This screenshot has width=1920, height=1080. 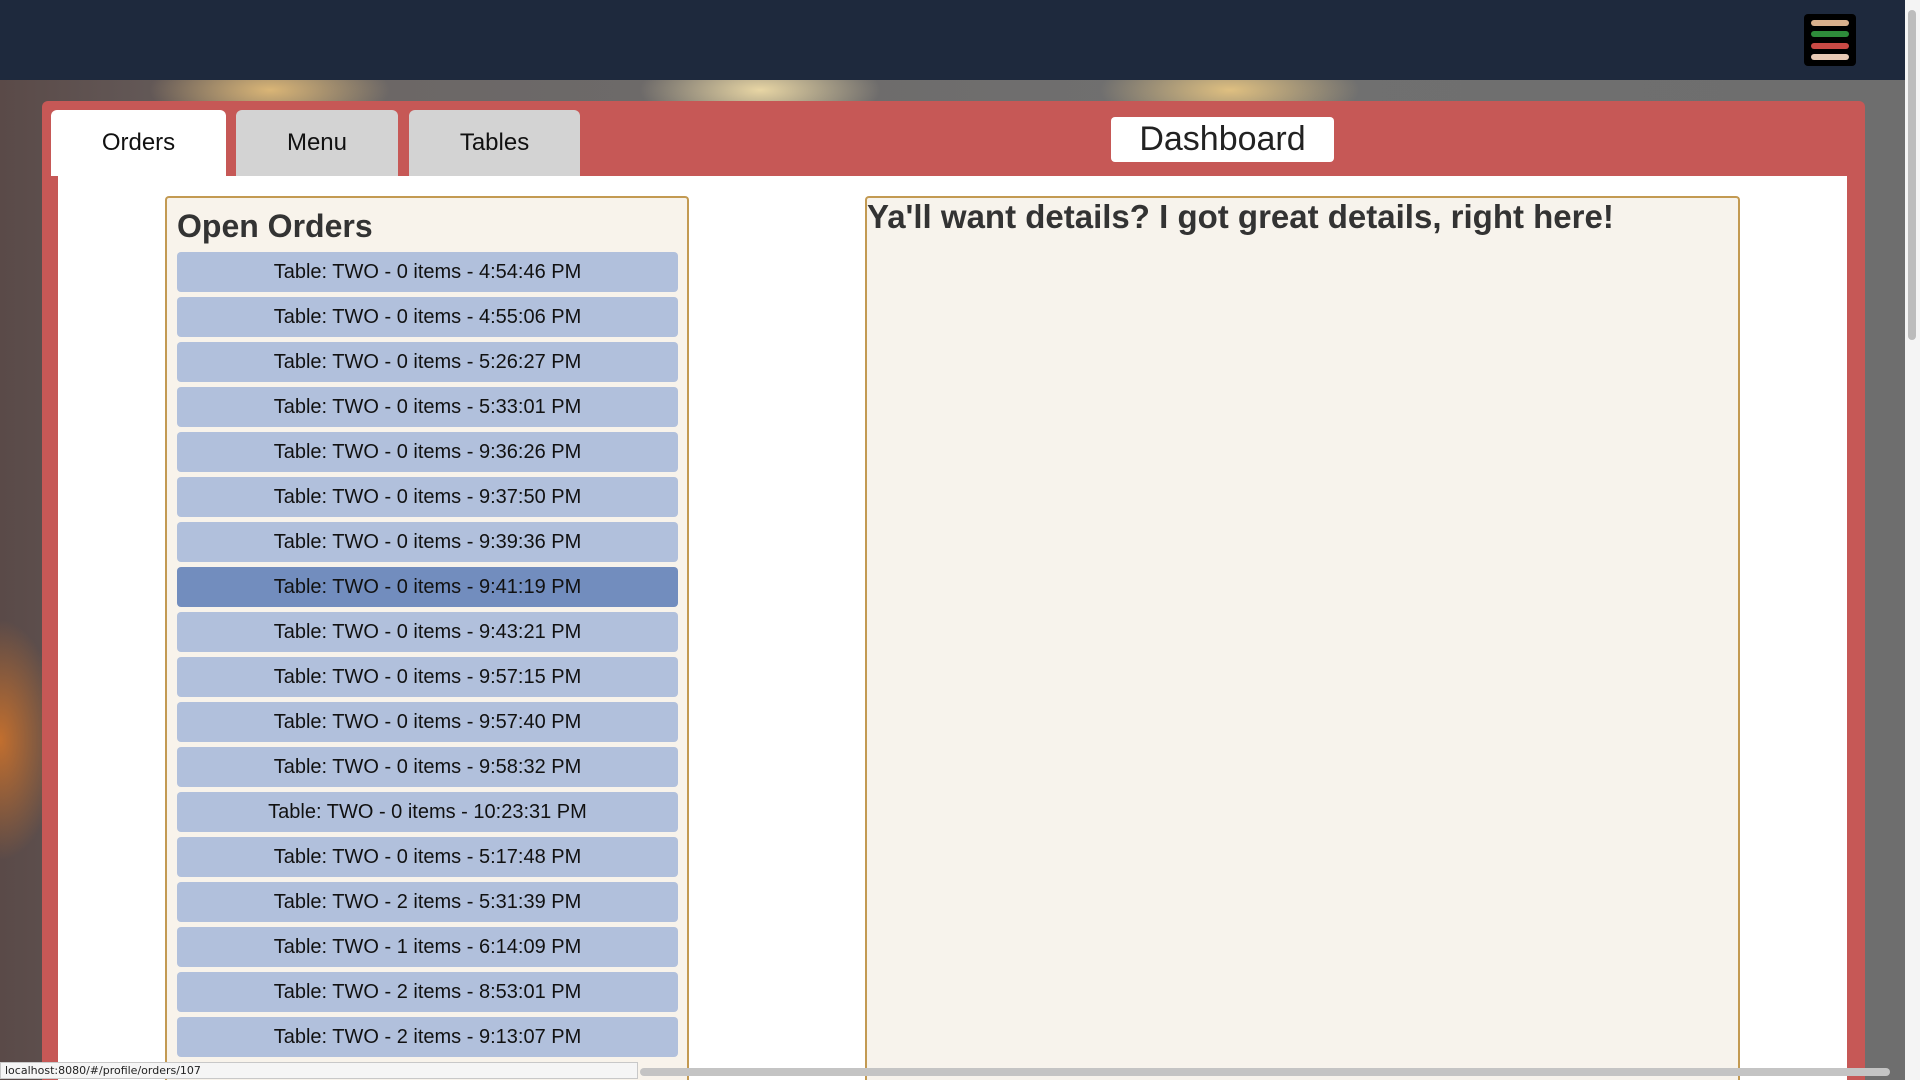 What do you see at coordinates (427, 542) in the screenshot?
I see `order-list-item: Table: TWO - 0 items - 9:39:36 PM` at bounding box center [427, 542].